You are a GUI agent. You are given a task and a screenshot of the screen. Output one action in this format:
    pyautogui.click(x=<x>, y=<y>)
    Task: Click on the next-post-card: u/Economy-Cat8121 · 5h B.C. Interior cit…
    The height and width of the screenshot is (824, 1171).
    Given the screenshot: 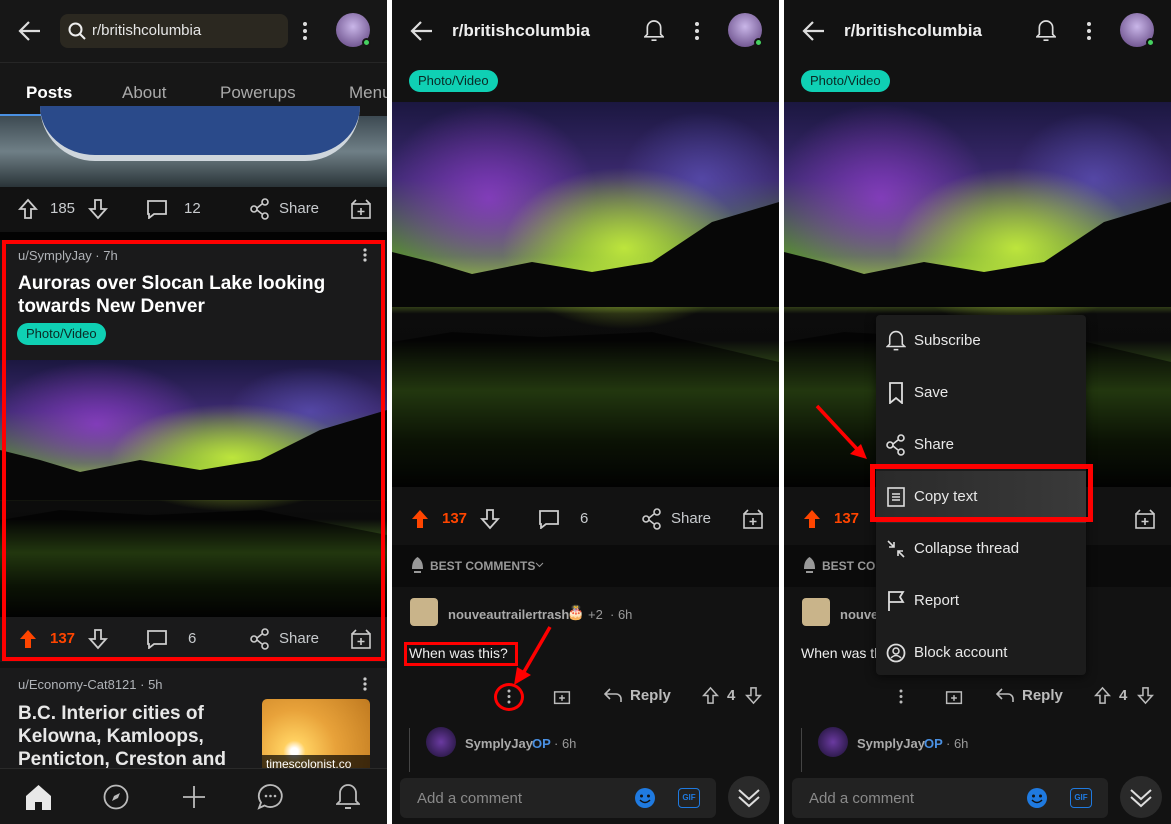 What is the action you would take?
    pyautogui.click(x=193, y=721)
    